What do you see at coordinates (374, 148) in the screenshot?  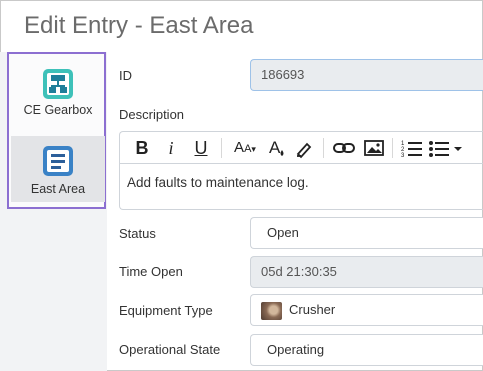 I see `image-icon` at bounding box center [374, 148].